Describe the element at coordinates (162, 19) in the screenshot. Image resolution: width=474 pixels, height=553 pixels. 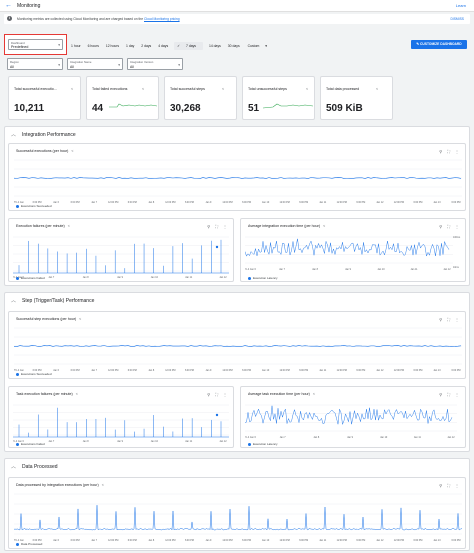
I see `pricing-link: Cloud Monitoring pricing` at that location.